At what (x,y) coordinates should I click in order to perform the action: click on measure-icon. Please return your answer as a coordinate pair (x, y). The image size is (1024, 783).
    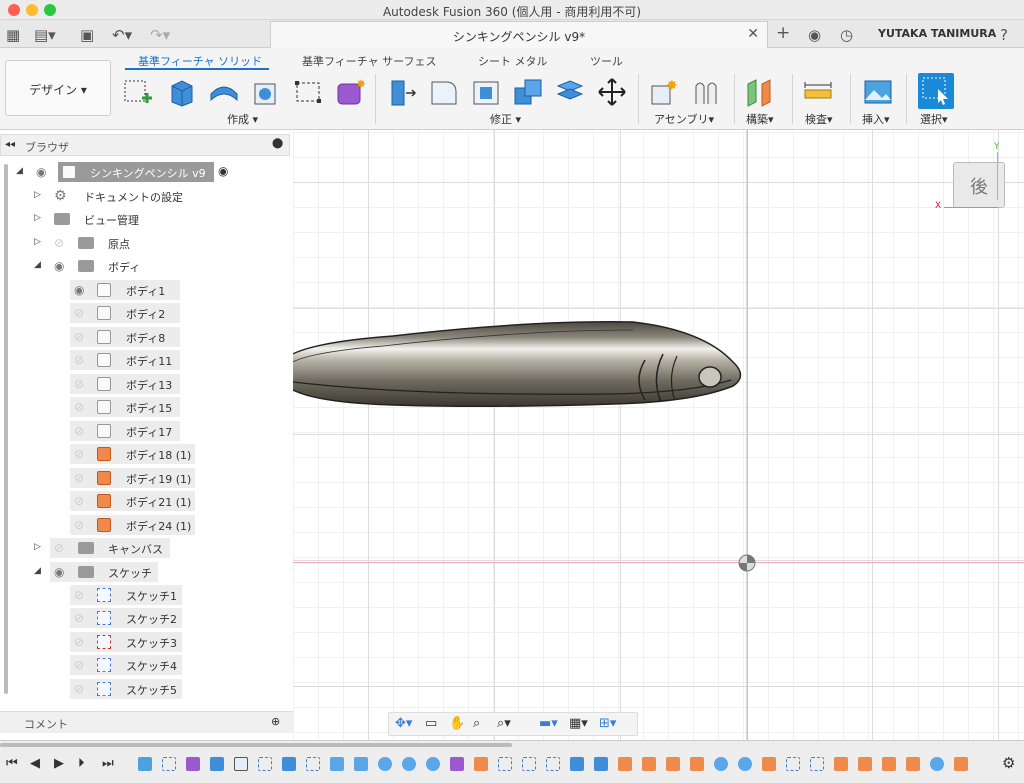
    Looking at the image, I should click on (818, 92).